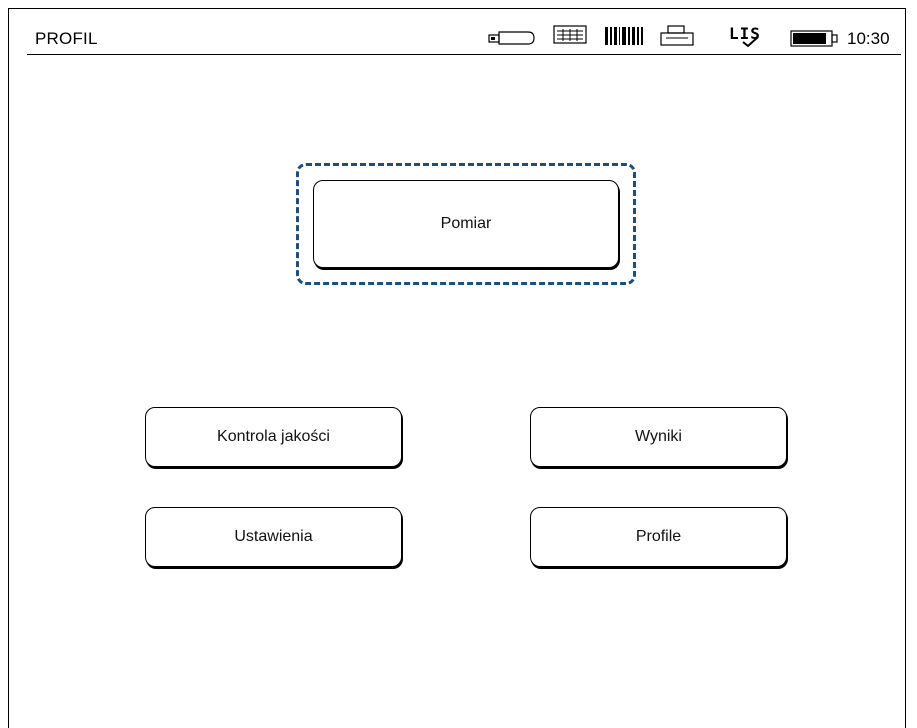 The width and height of the screenshot is (917, 728). Describe the element at coordinates (624, 36) in the screenshot. I see `barcode-scanner-icon` at that location.